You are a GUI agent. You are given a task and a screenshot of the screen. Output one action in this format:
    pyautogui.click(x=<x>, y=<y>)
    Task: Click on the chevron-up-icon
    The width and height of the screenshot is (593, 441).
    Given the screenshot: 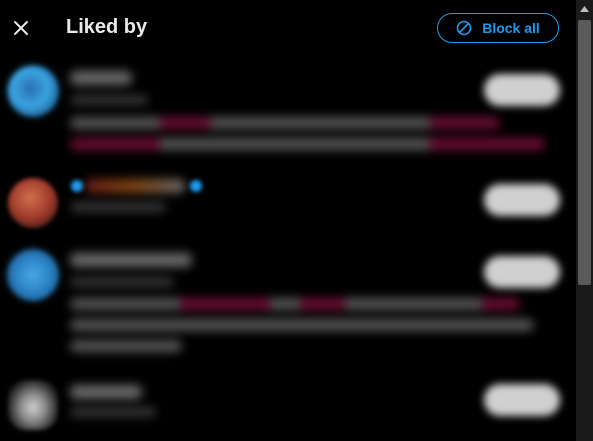 What is the action you would take?
    pyautogui.click(x=584, y=8)
    